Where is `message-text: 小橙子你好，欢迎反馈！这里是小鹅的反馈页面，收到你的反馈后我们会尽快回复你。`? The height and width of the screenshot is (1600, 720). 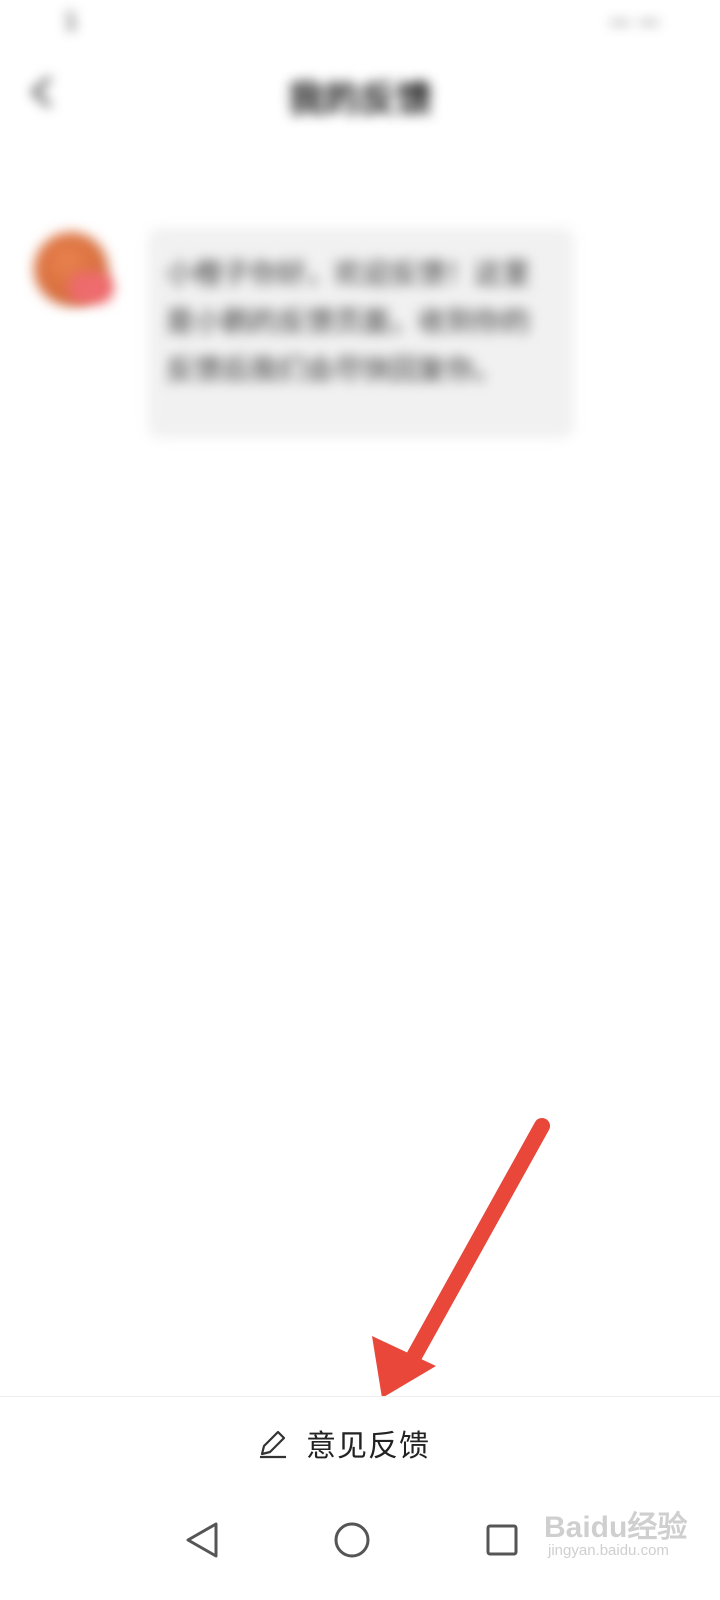 message-text: 小橙子你好，欢迎反馈！这里是小鹅的反馈页面，收到你的反馈后我们会尽快回复你。 is located at coordinates (348, 321).